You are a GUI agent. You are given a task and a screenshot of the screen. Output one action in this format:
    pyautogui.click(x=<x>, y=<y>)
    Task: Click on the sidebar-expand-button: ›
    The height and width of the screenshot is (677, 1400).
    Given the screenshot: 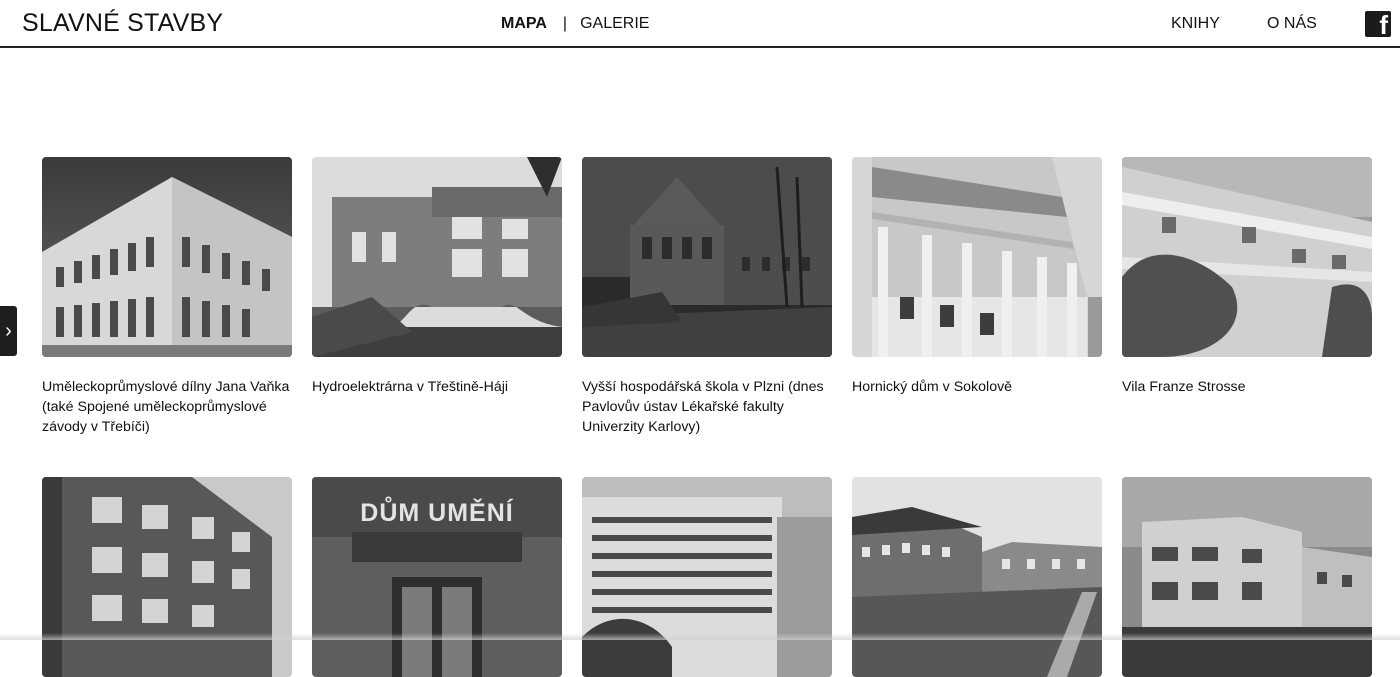 What is the action you would take?
    pyautogui.click(x=8, y=331)
    